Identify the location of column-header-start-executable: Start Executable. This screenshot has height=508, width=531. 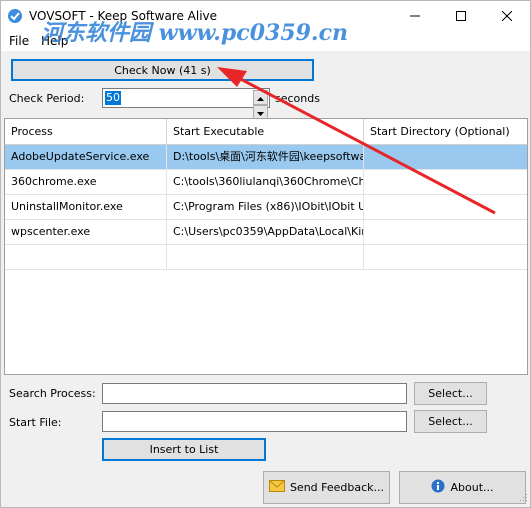
(265, 131).